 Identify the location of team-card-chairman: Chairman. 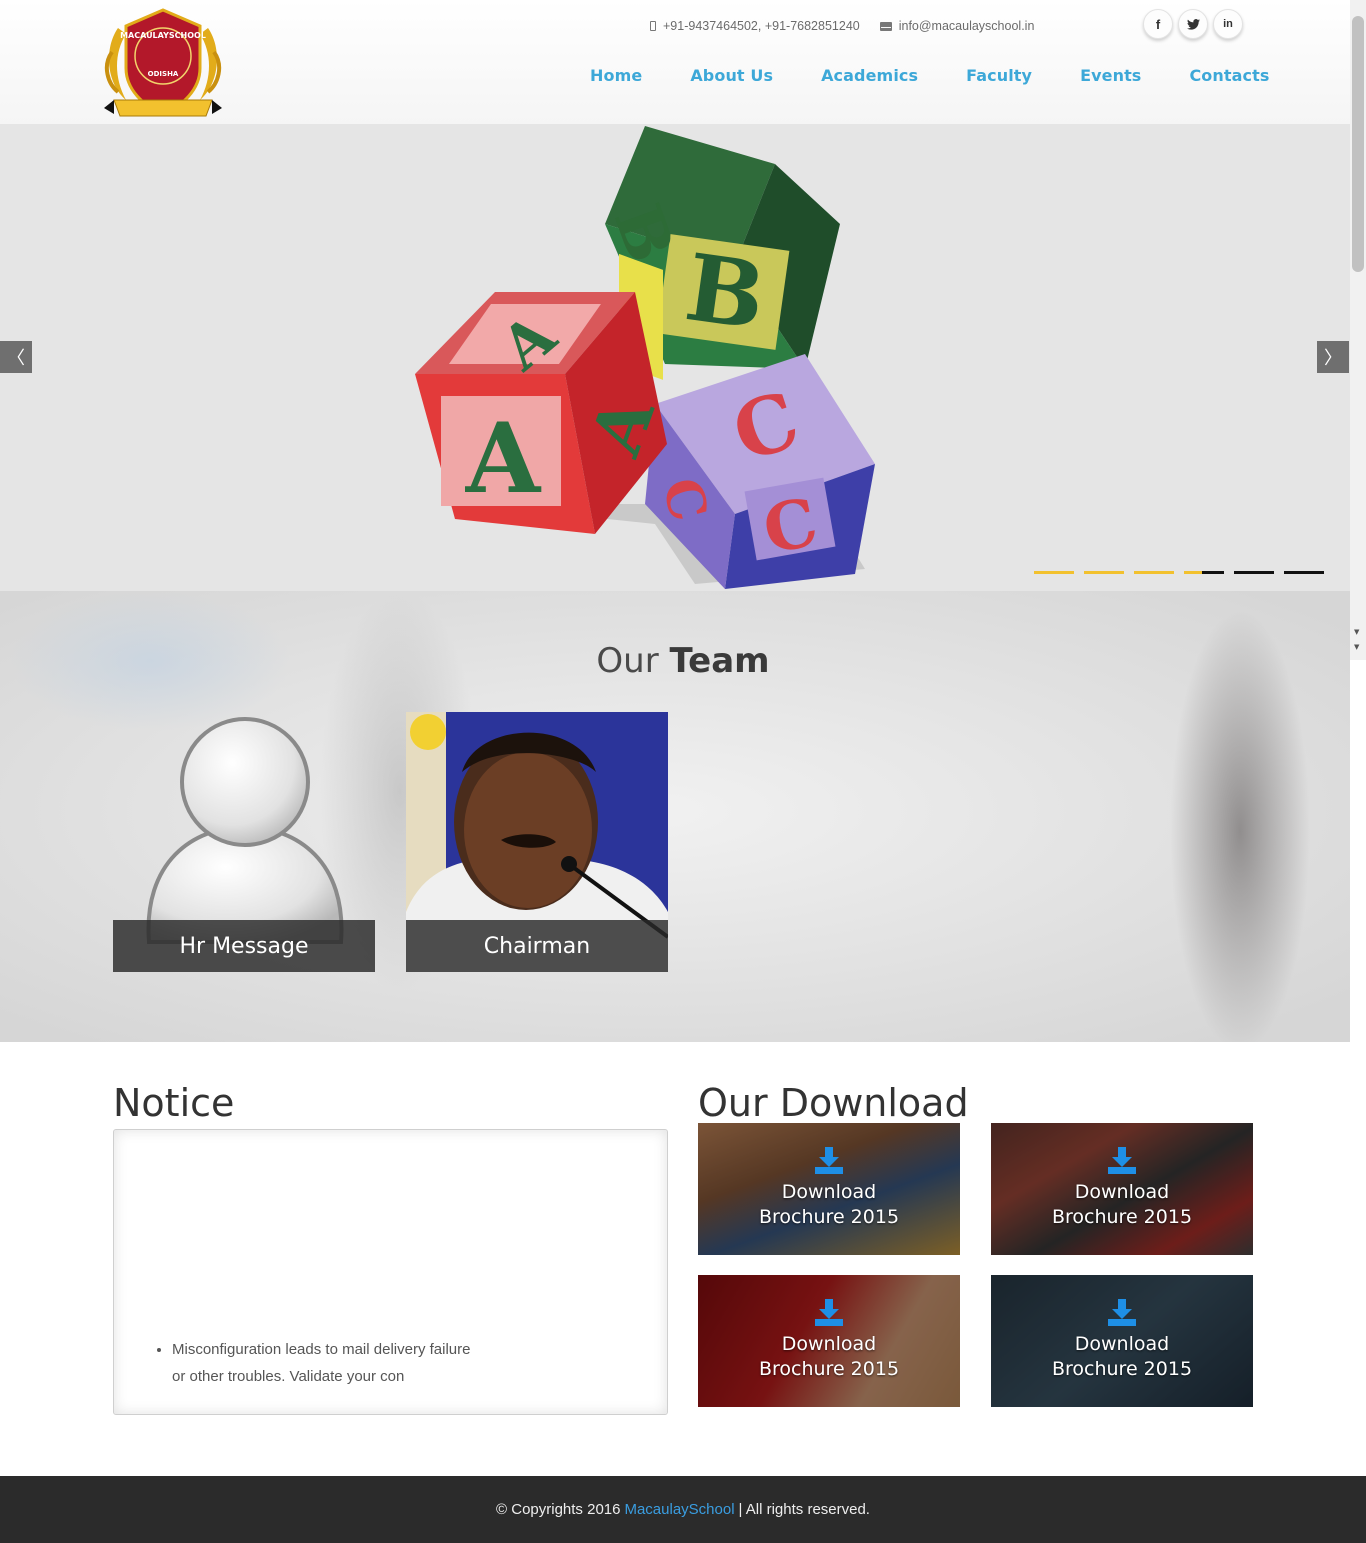
(537, 842).